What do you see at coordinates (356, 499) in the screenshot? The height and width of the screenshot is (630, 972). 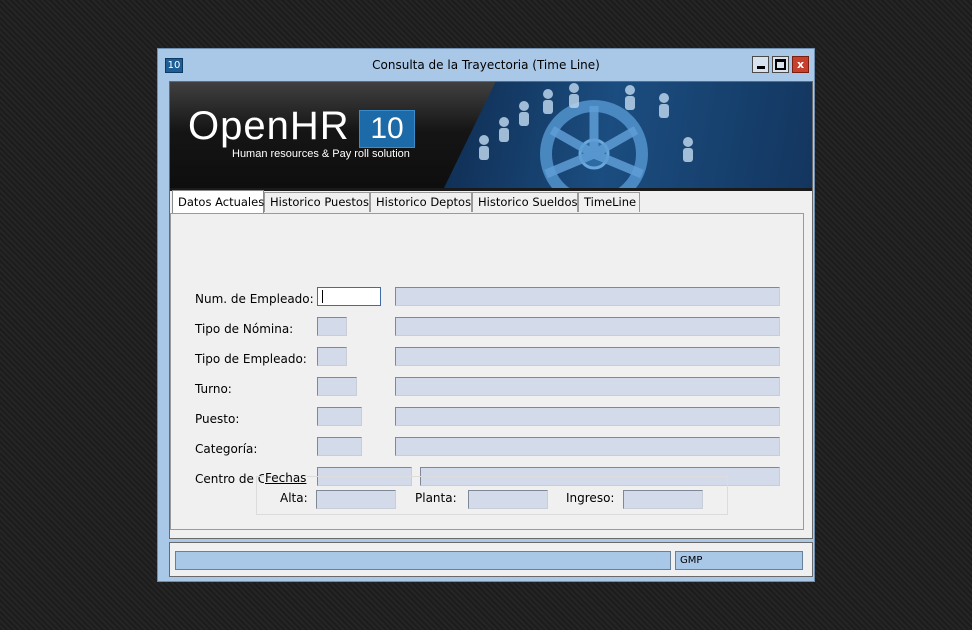 I see `alta-date-field` at bounding box center [356, 499].